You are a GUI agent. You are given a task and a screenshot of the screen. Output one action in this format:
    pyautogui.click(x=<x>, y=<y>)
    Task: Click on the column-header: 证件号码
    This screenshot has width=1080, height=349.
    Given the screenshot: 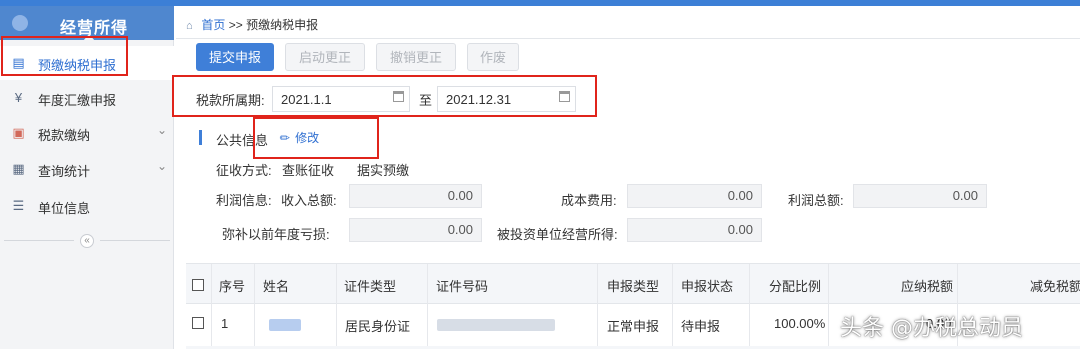 What is the action you would take?
    pyautogui.click(x=462, y=286)
    